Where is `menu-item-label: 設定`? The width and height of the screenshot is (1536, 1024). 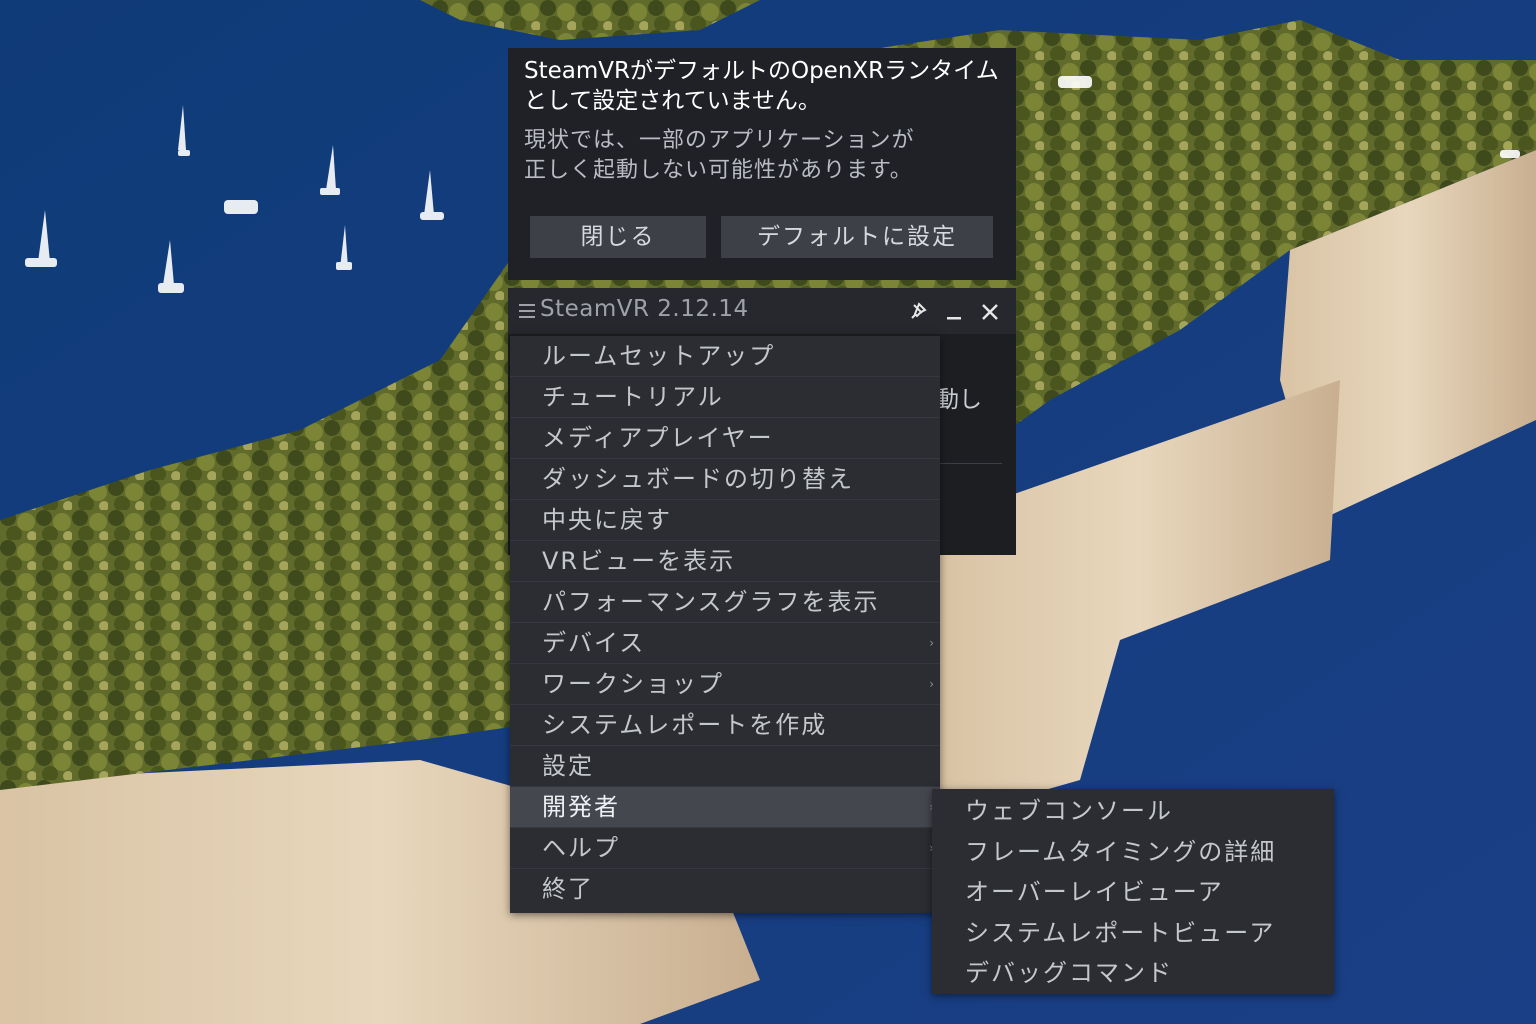
menu-item-label: 設定 is located at coordinates (568, 766).